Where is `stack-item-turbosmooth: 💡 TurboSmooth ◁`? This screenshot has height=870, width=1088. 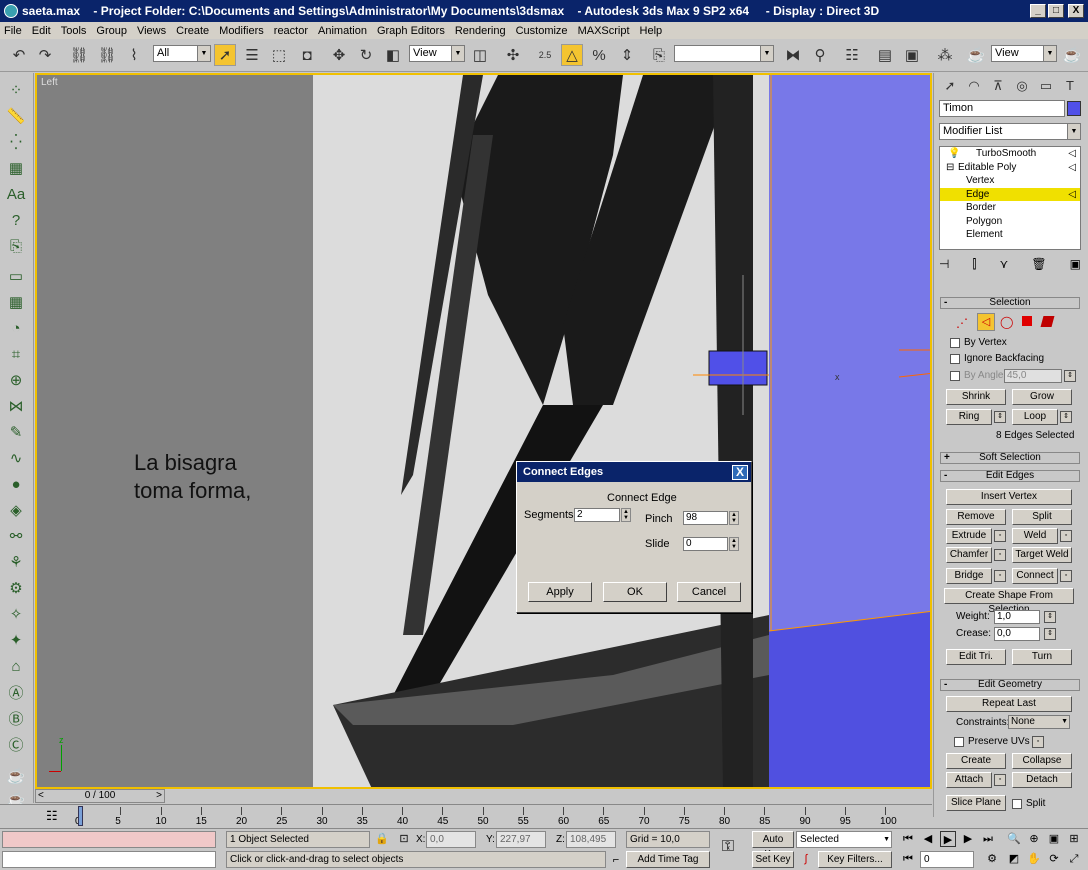 stack-item-turbosmooth: 💡 TurboSmooth ◁ is located at coordinates (1010, 154).